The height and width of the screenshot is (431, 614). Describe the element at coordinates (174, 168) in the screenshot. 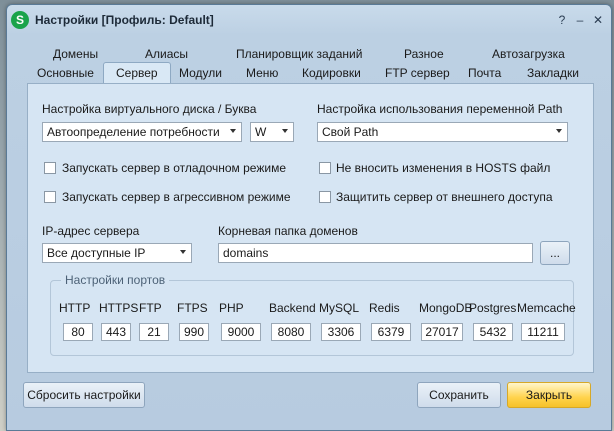

I see `debug-mode-label: Запускать сервер в отладочном режиме` at that location.